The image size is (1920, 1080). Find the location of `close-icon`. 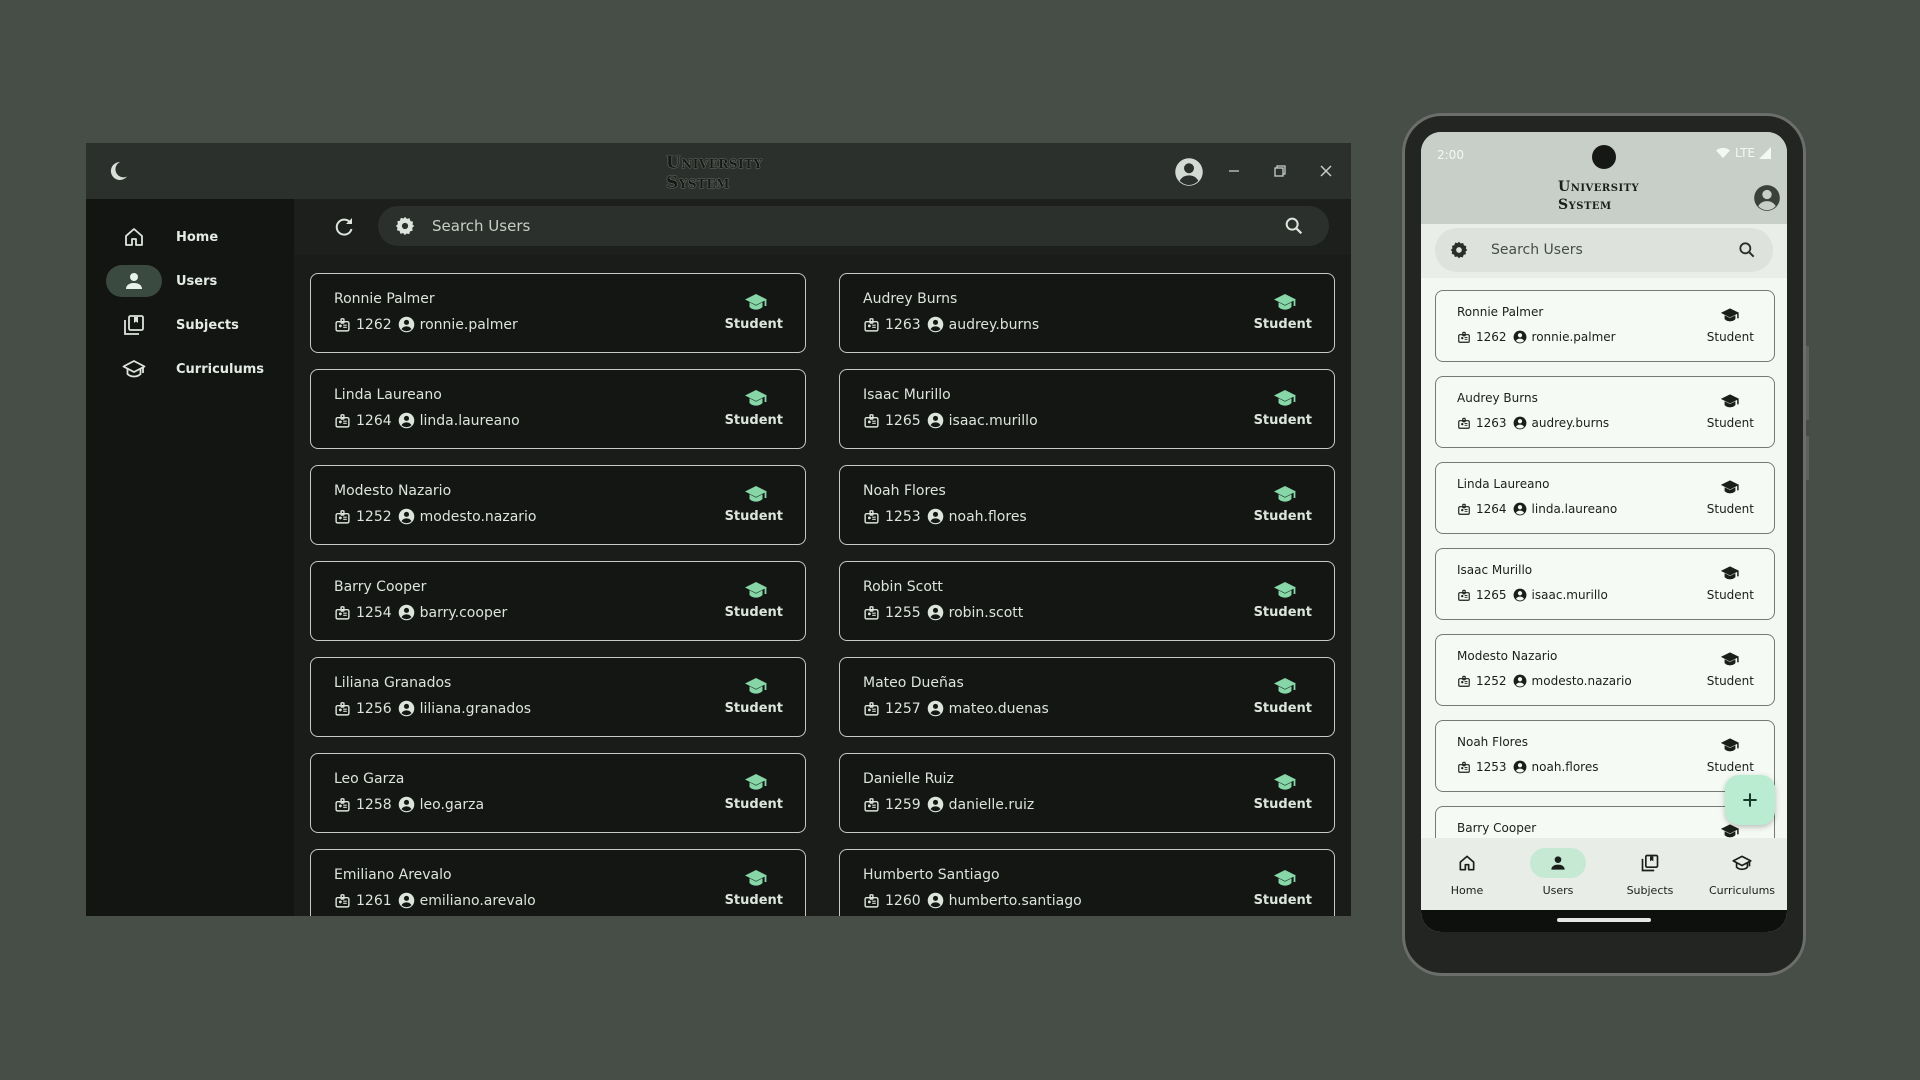

close-icon is located at coordinates (1326, 171).